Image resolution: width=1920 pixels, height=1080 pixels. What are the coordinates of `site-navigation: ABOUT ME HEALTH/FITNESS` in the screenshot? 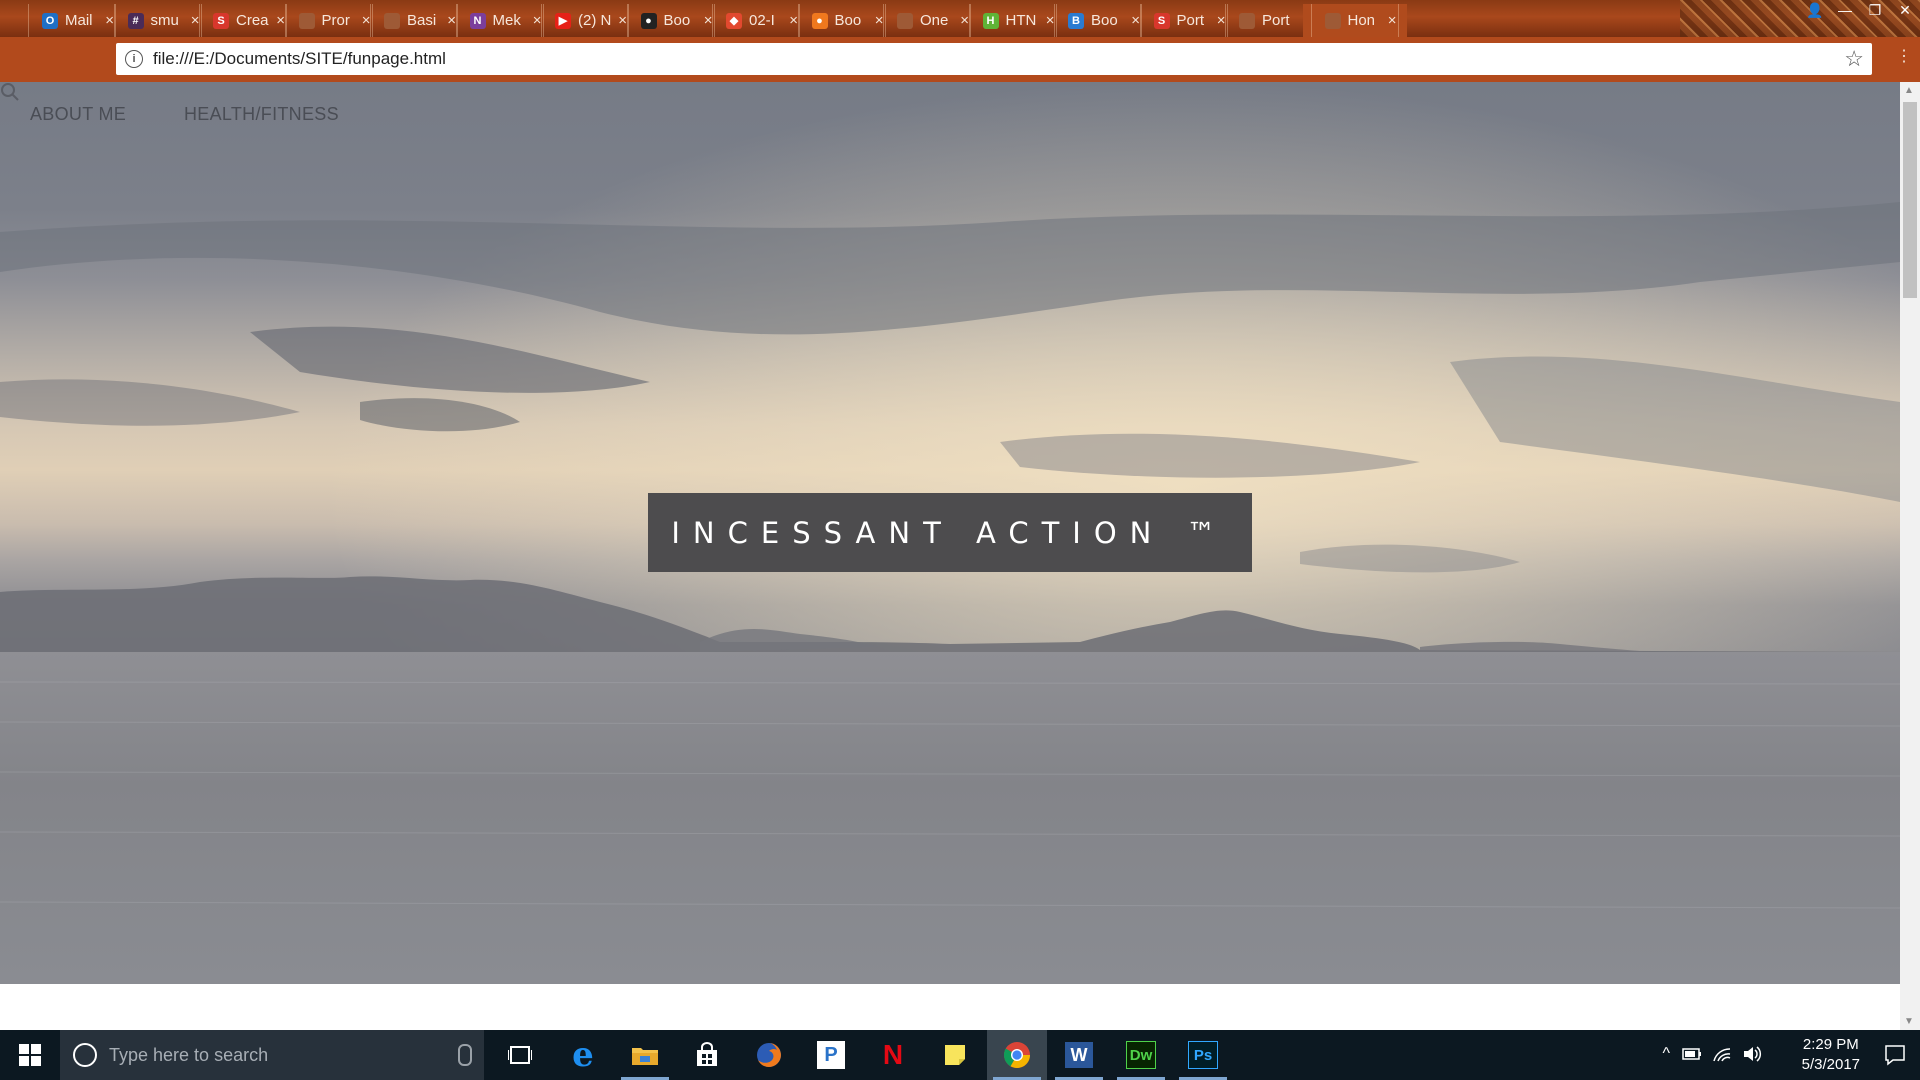 It's located at (950, 112).